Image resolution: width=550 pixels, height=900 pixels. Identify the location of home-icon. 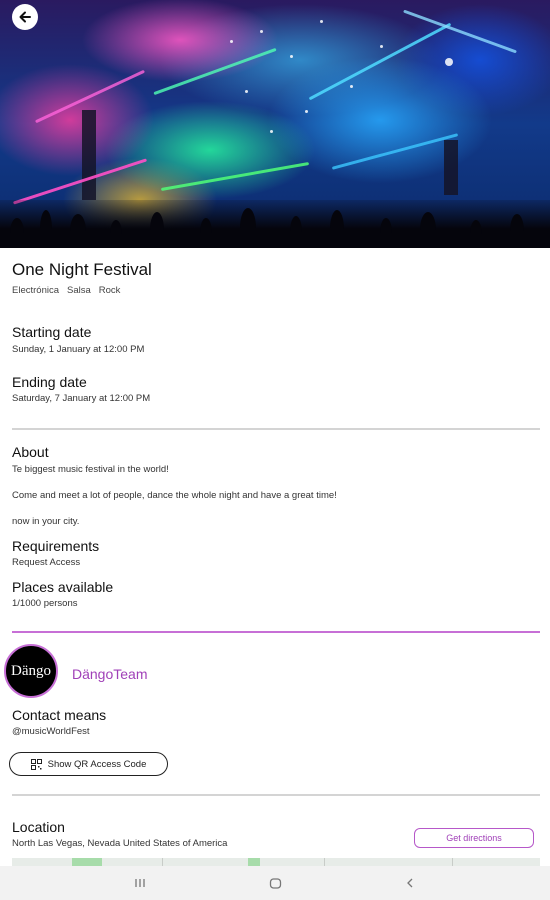
(275, 883).